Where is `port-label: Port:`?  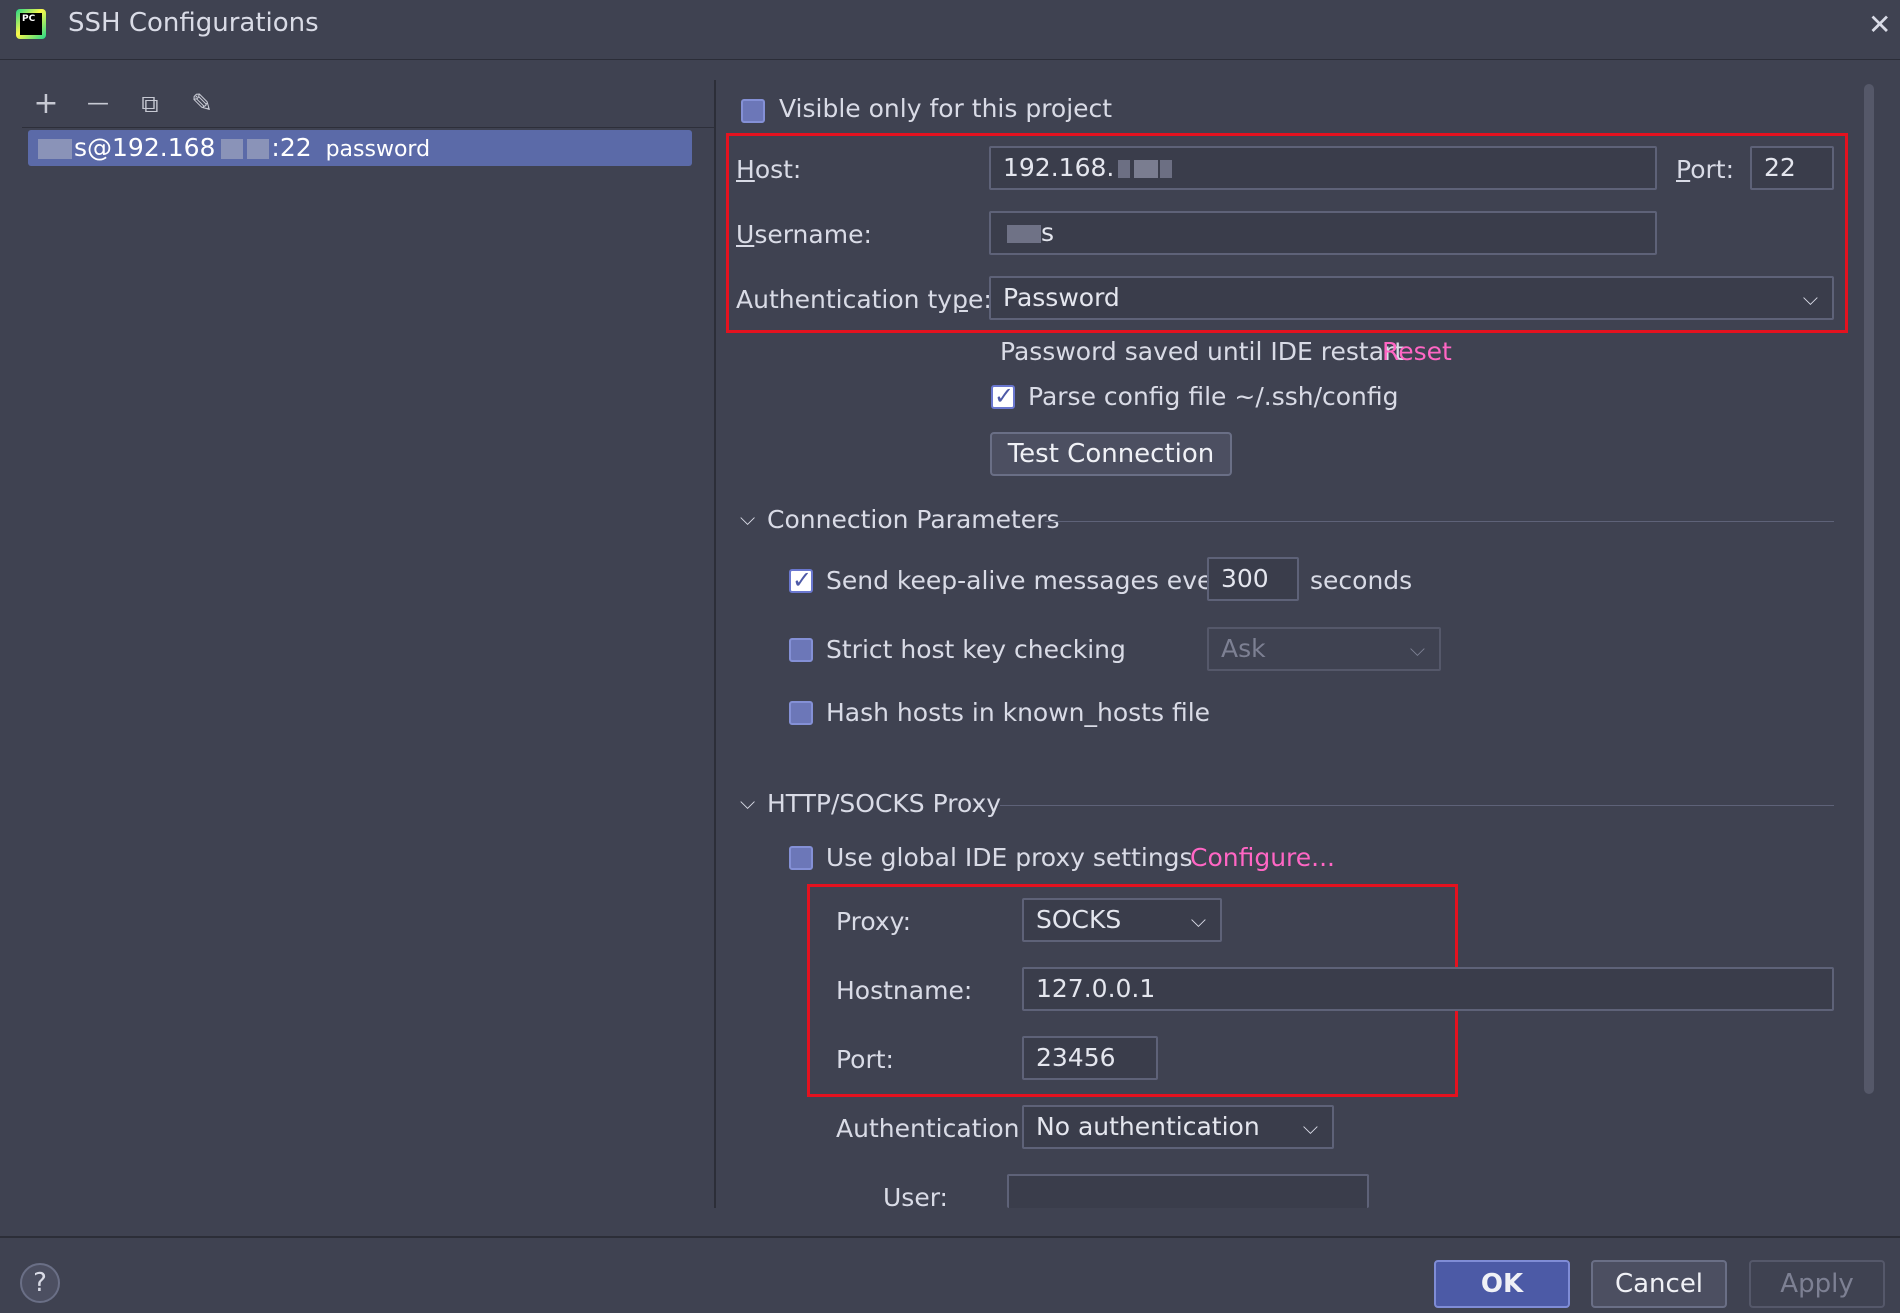
port-label: Port: is located at coordinates (1705, 169).